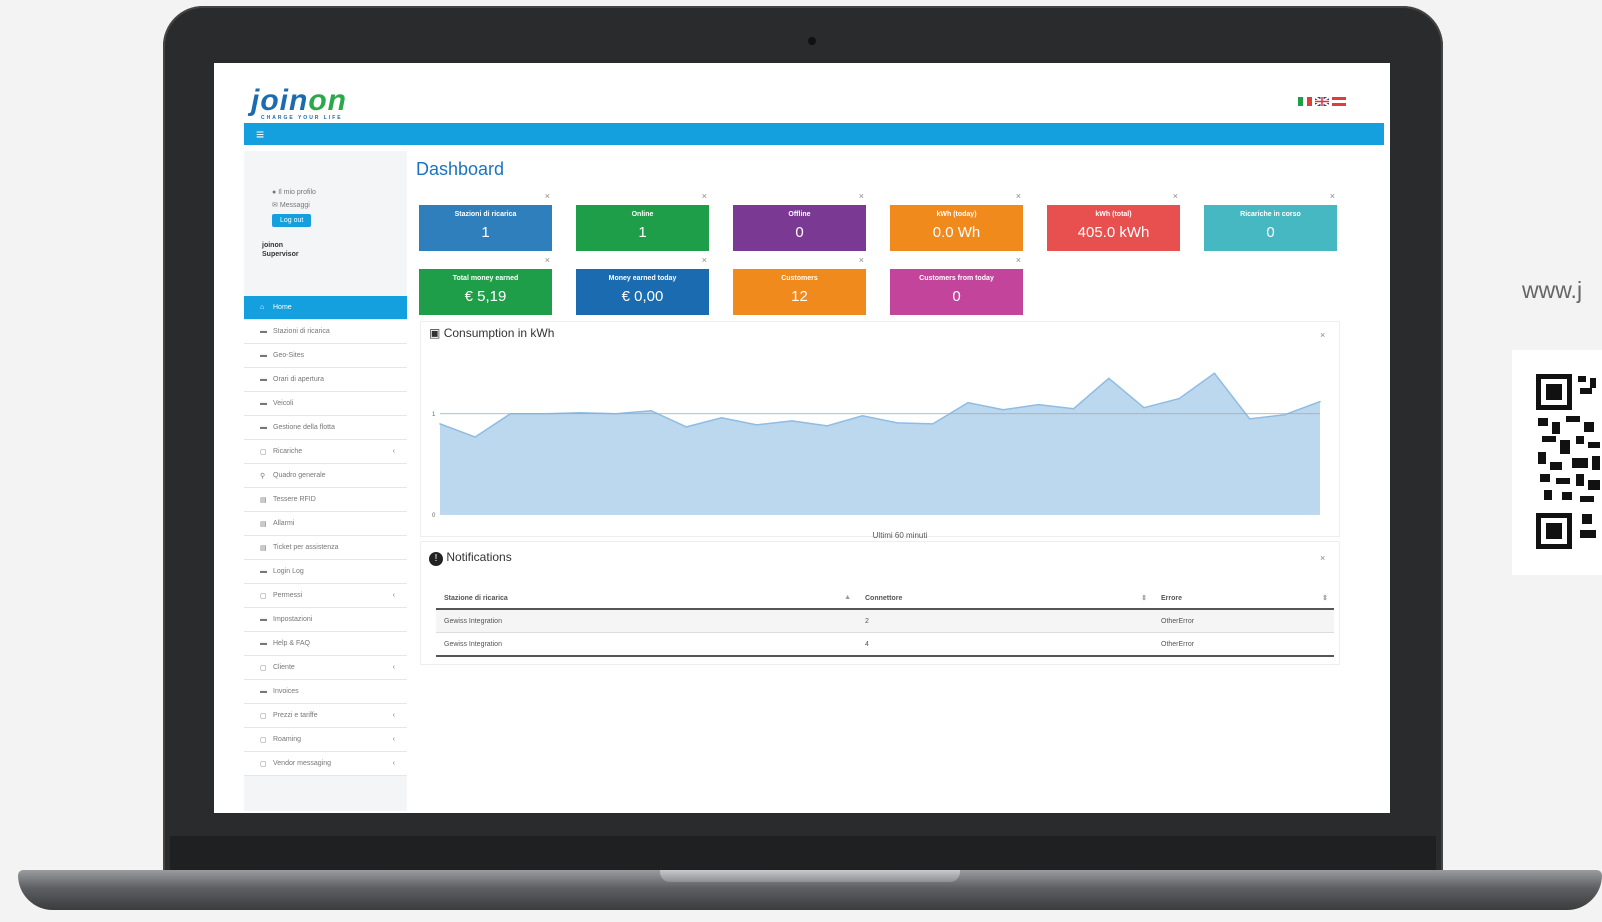 Image resolution: width=1602 pixels, height=922 pixels. Describe the element at coordinates (325, 668) in the screenshot. I see `sidebar-item: ▢ Cliente ‹` at that location.